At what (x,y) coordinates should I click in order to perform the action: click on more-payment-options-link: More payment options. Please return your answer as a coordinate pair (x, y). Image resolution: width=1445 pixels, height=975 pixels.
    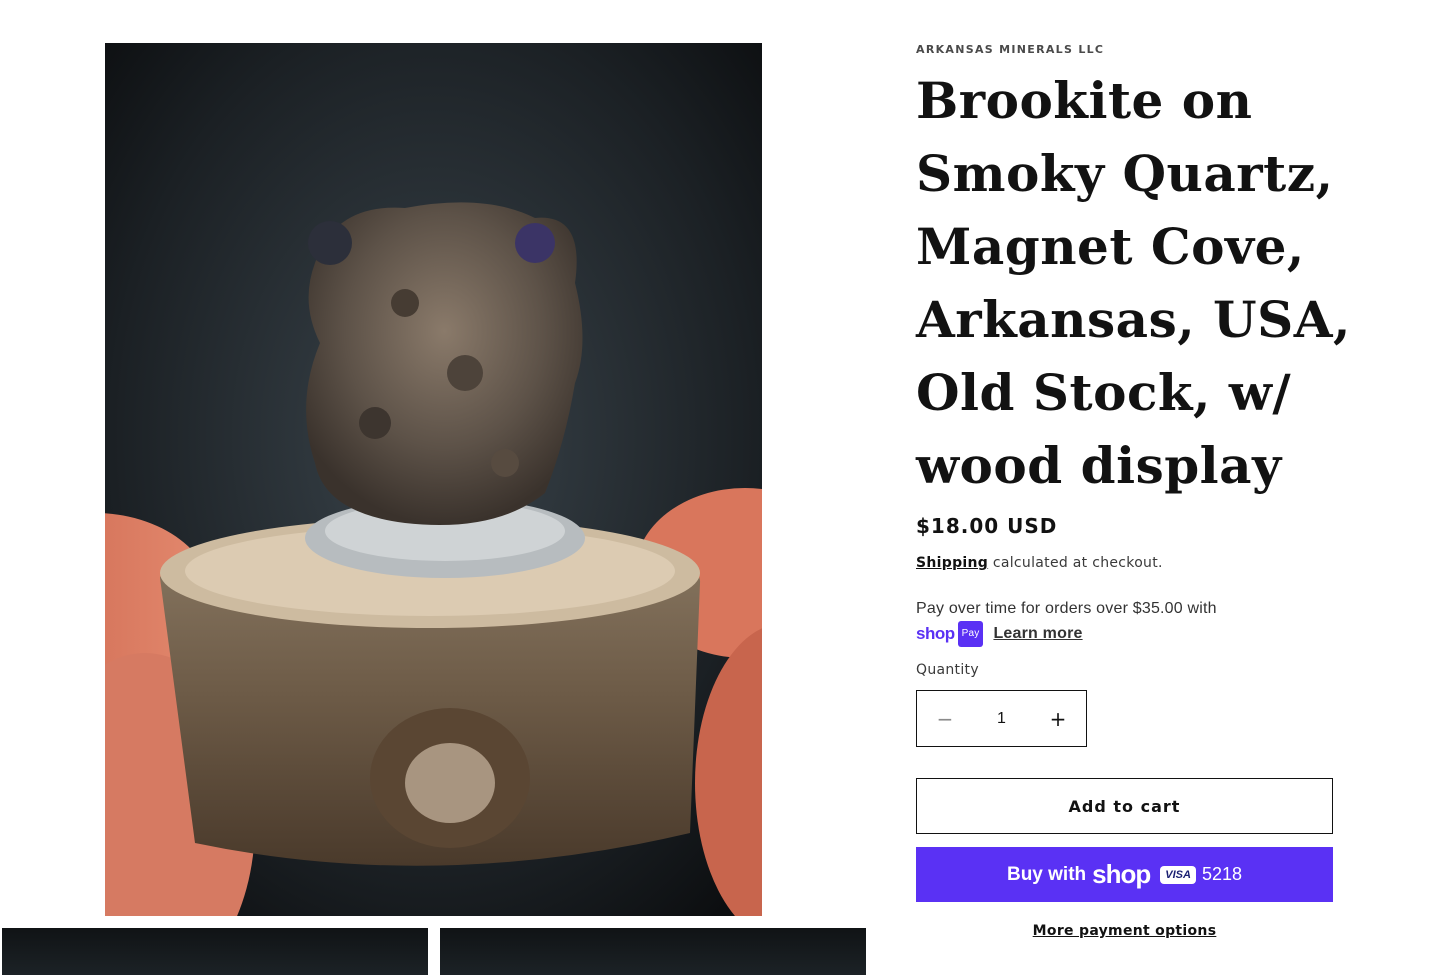
    Looking at the image, I should click on (1124, 931).